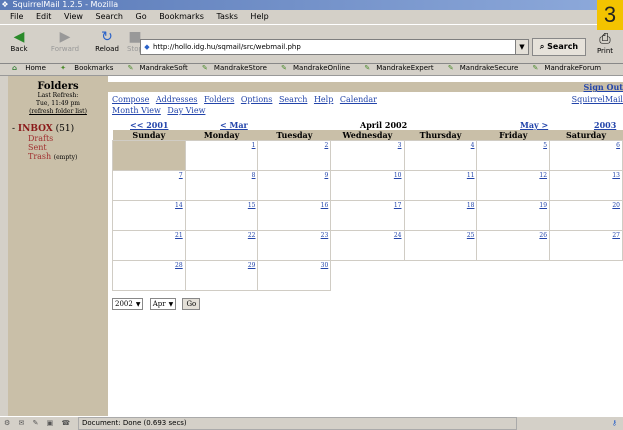  I want to click on calendar-day-cell: 4, so click(440, 156).